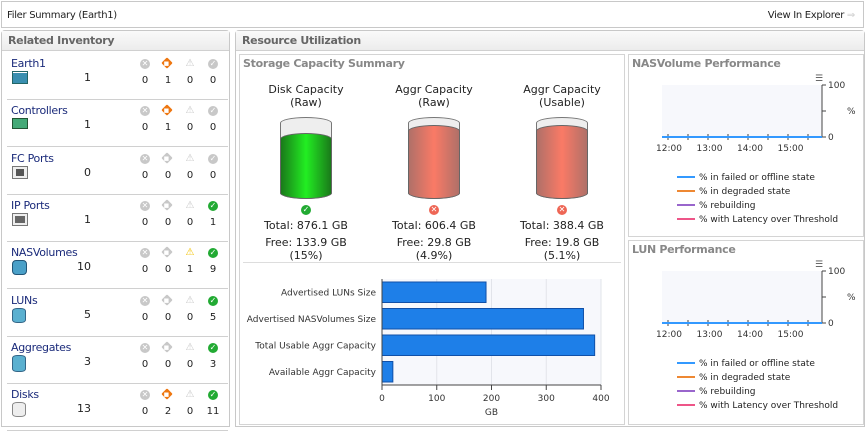  What do you see at coordinates (115, 41) in the screenshot?
I see `panel-title: Related Inventory` at bounding box center [115, 41].